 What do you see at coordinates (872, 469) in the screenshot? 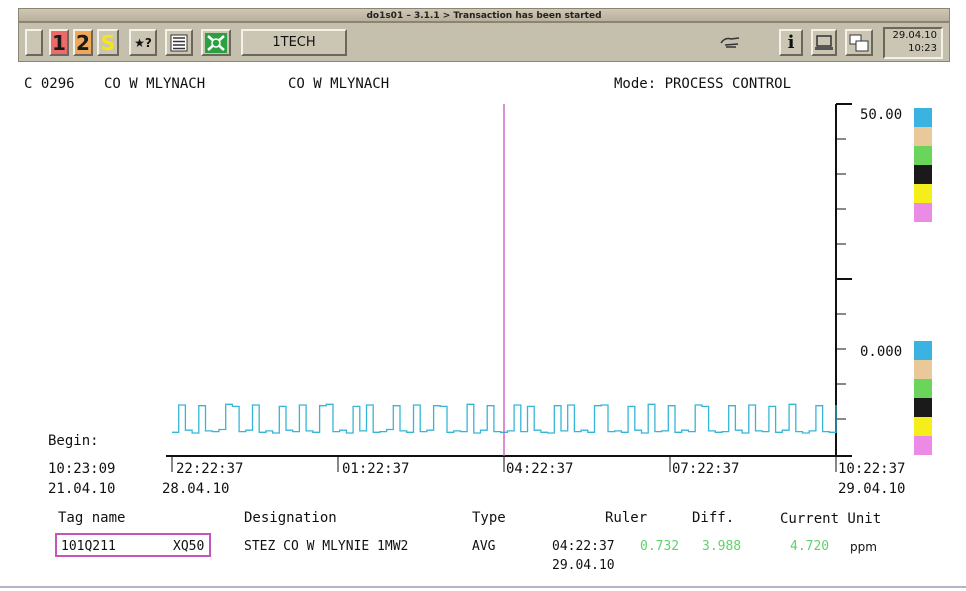
I see `x-tick-label: 10:22:37` at bounding box center [872, 469].